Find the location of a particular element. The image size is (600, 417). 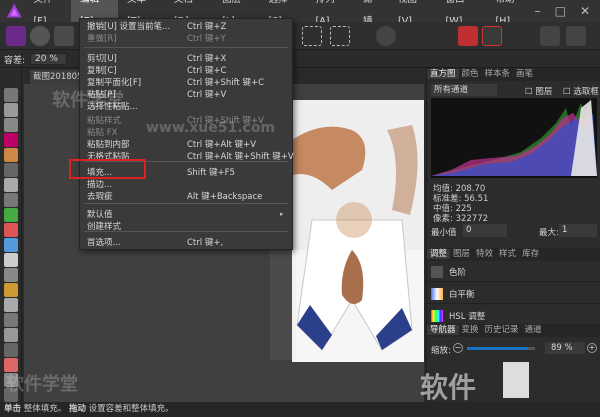

assistant-icon is located at coordinates (550, 36).